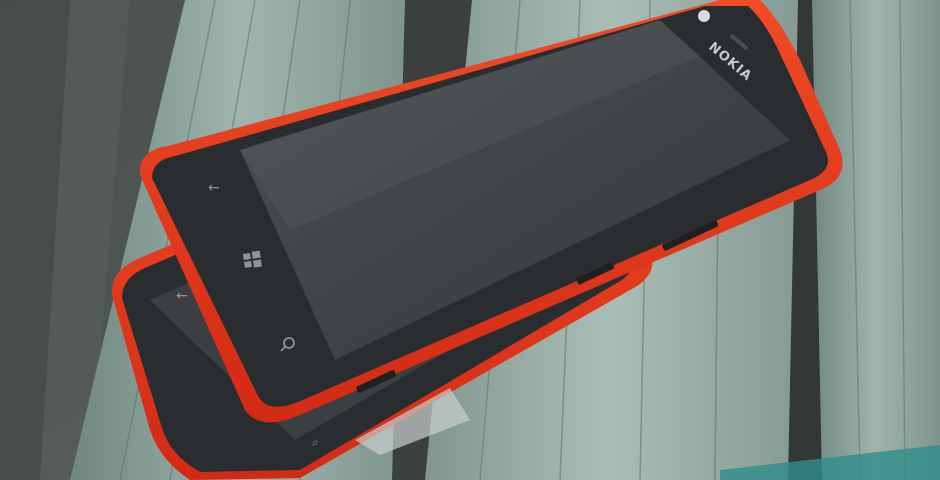  Describe the element at coordinates (875, 240) in the screenshot. I see `bench-slat-right` at that location.